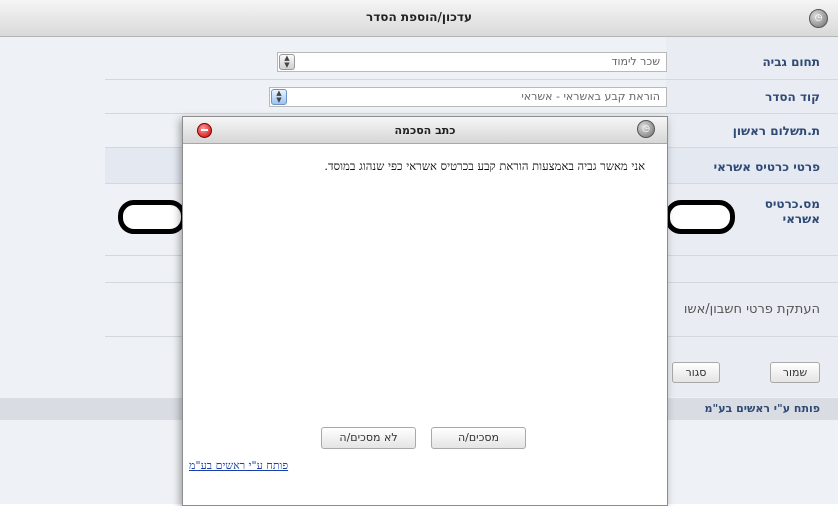 This screenshot has height=506, width=838. Describe the element at coordinates (792, 211) in the screenshot. I see `card-number-label: מס.כרטיס אשראי` at that location.